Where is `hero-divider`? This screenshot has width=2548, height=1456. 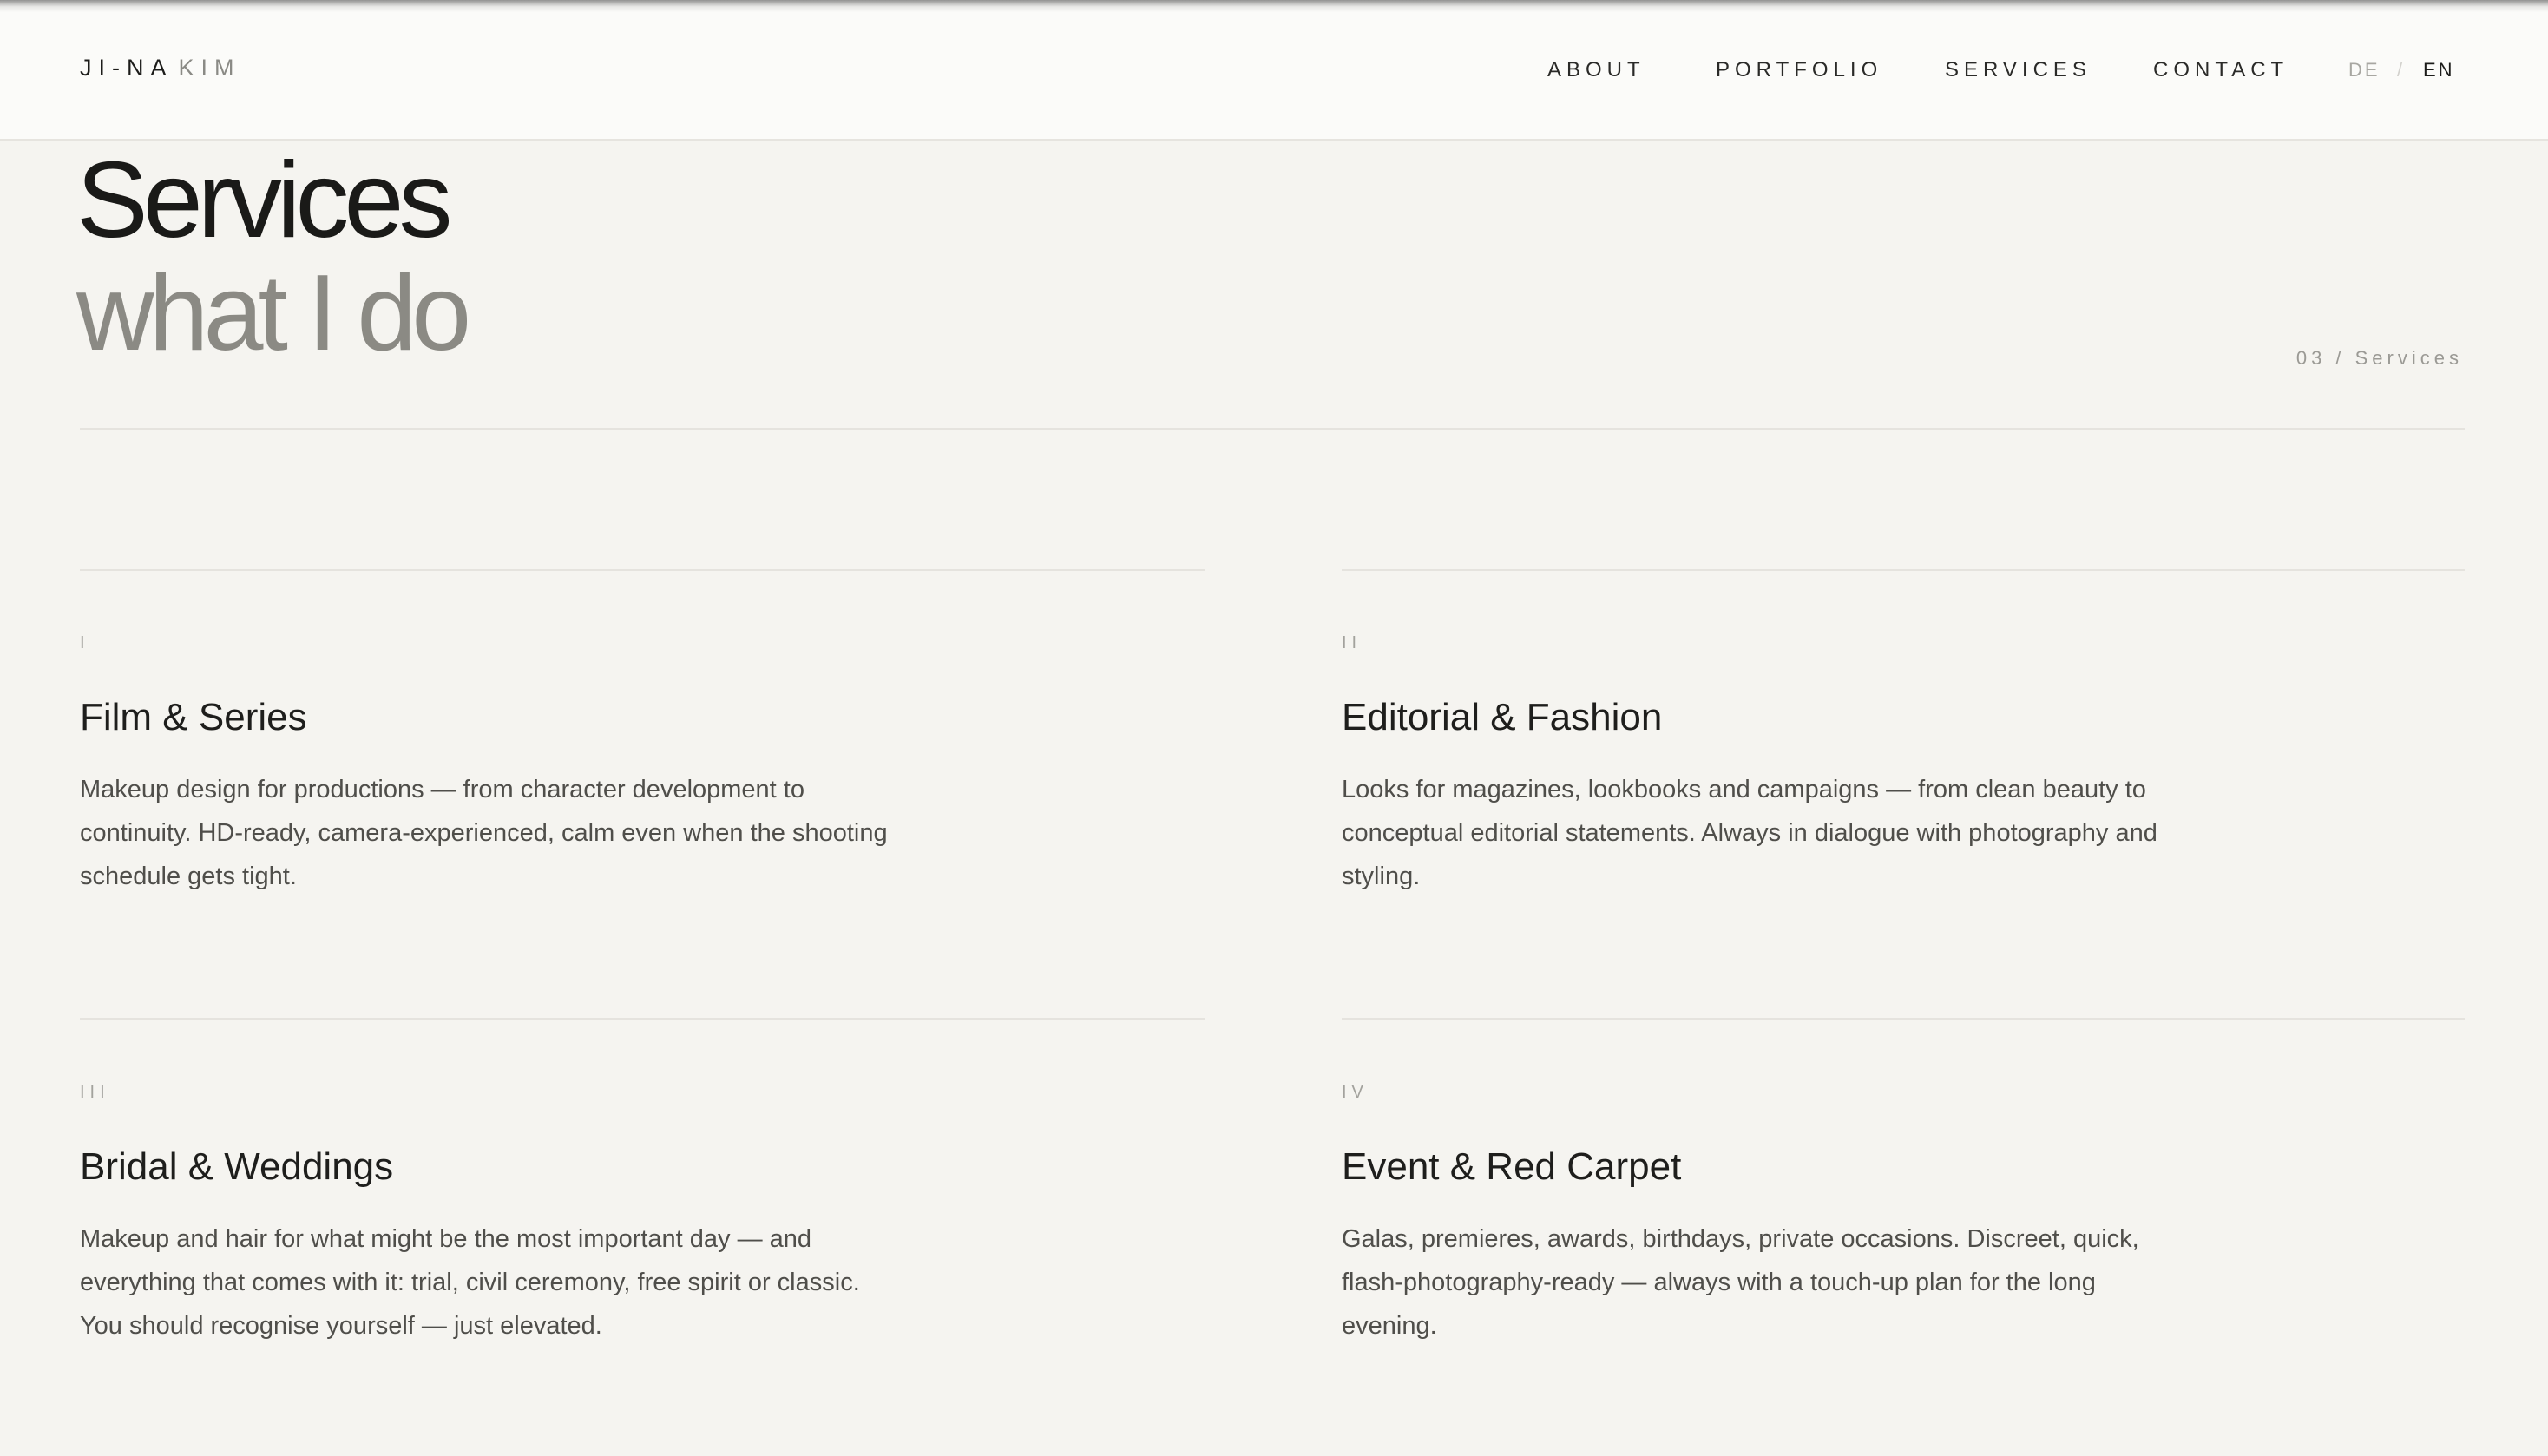
hero-divider is located at coordinates (1272, 429).